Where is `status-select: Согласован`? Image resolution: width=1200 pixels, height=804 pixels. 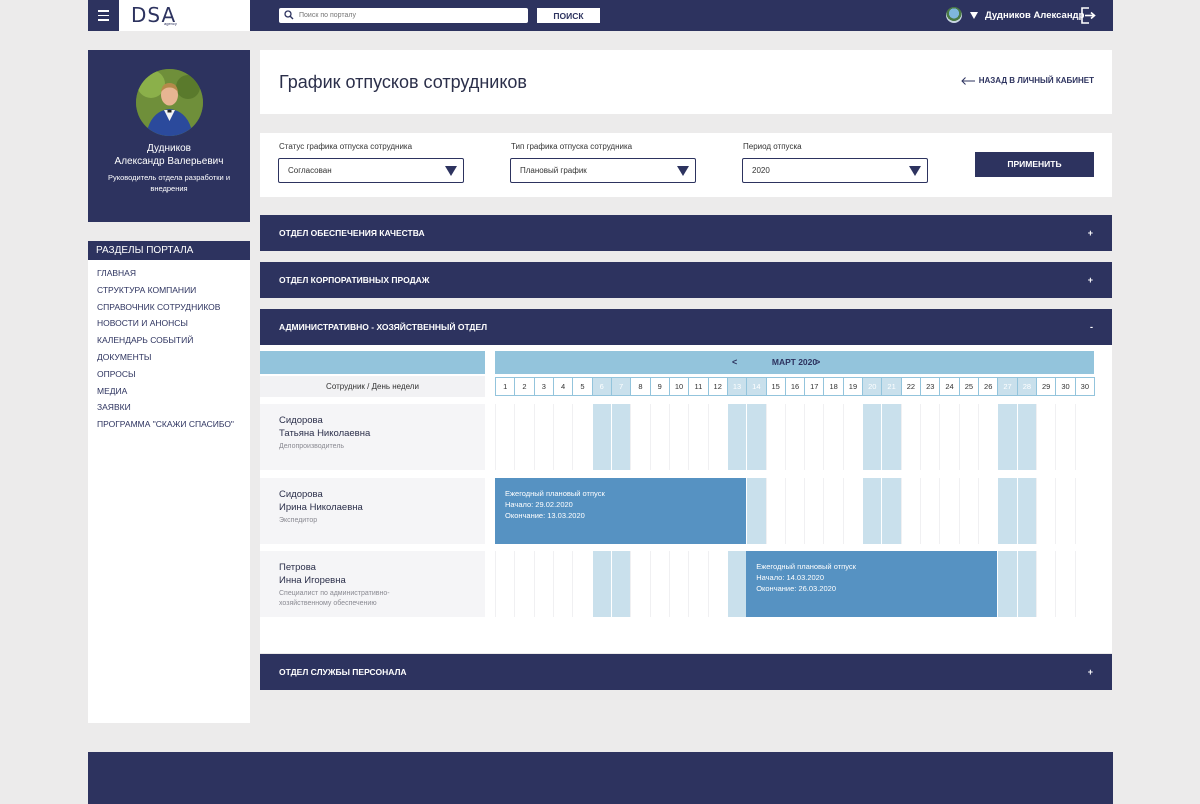
status-select: Согласован is located at coordinates (371, 170).